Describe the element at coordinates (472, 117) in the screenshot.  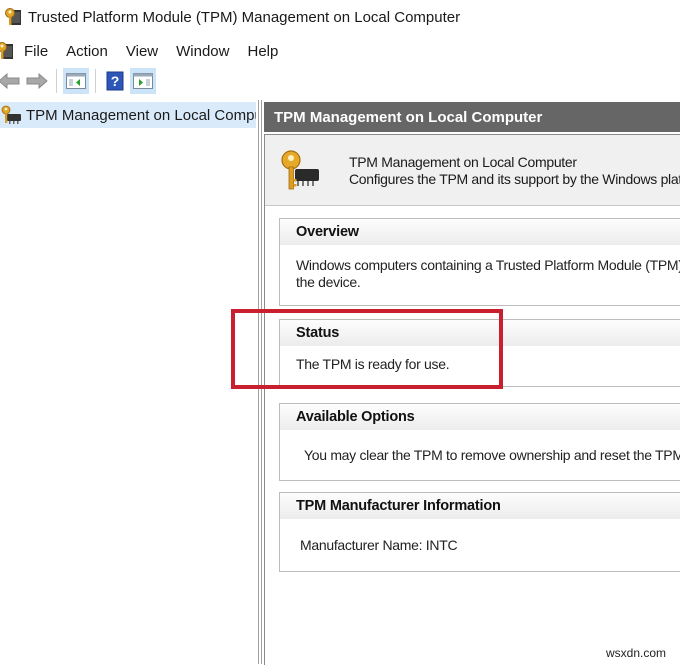
I see `pane-header: TPM Management on Local Computer` at that location.